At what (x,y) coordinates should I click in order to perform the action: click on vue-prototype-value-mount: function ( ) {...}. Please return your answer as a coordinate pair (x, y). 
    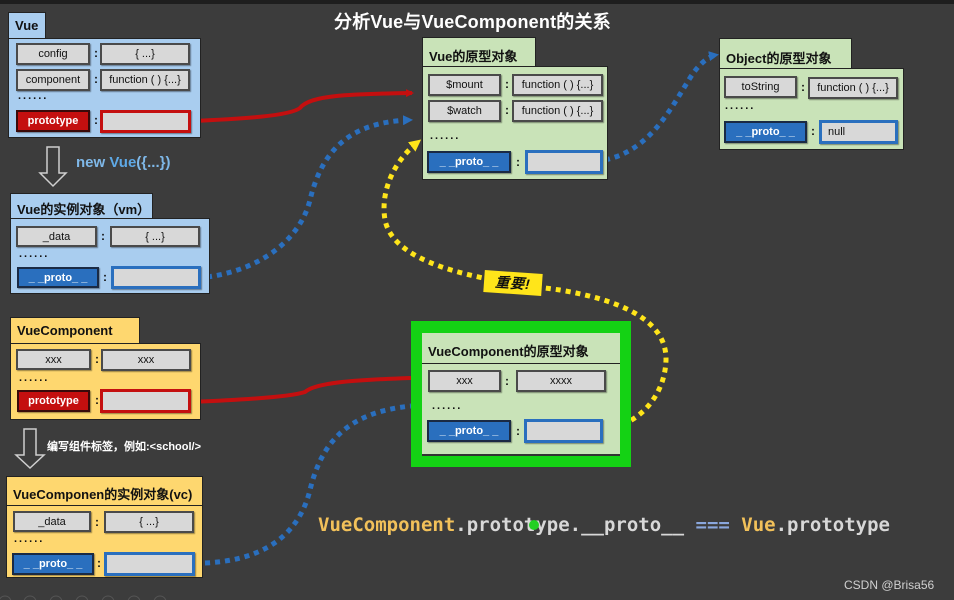
    Looking at the image, I should click on (557, 85).